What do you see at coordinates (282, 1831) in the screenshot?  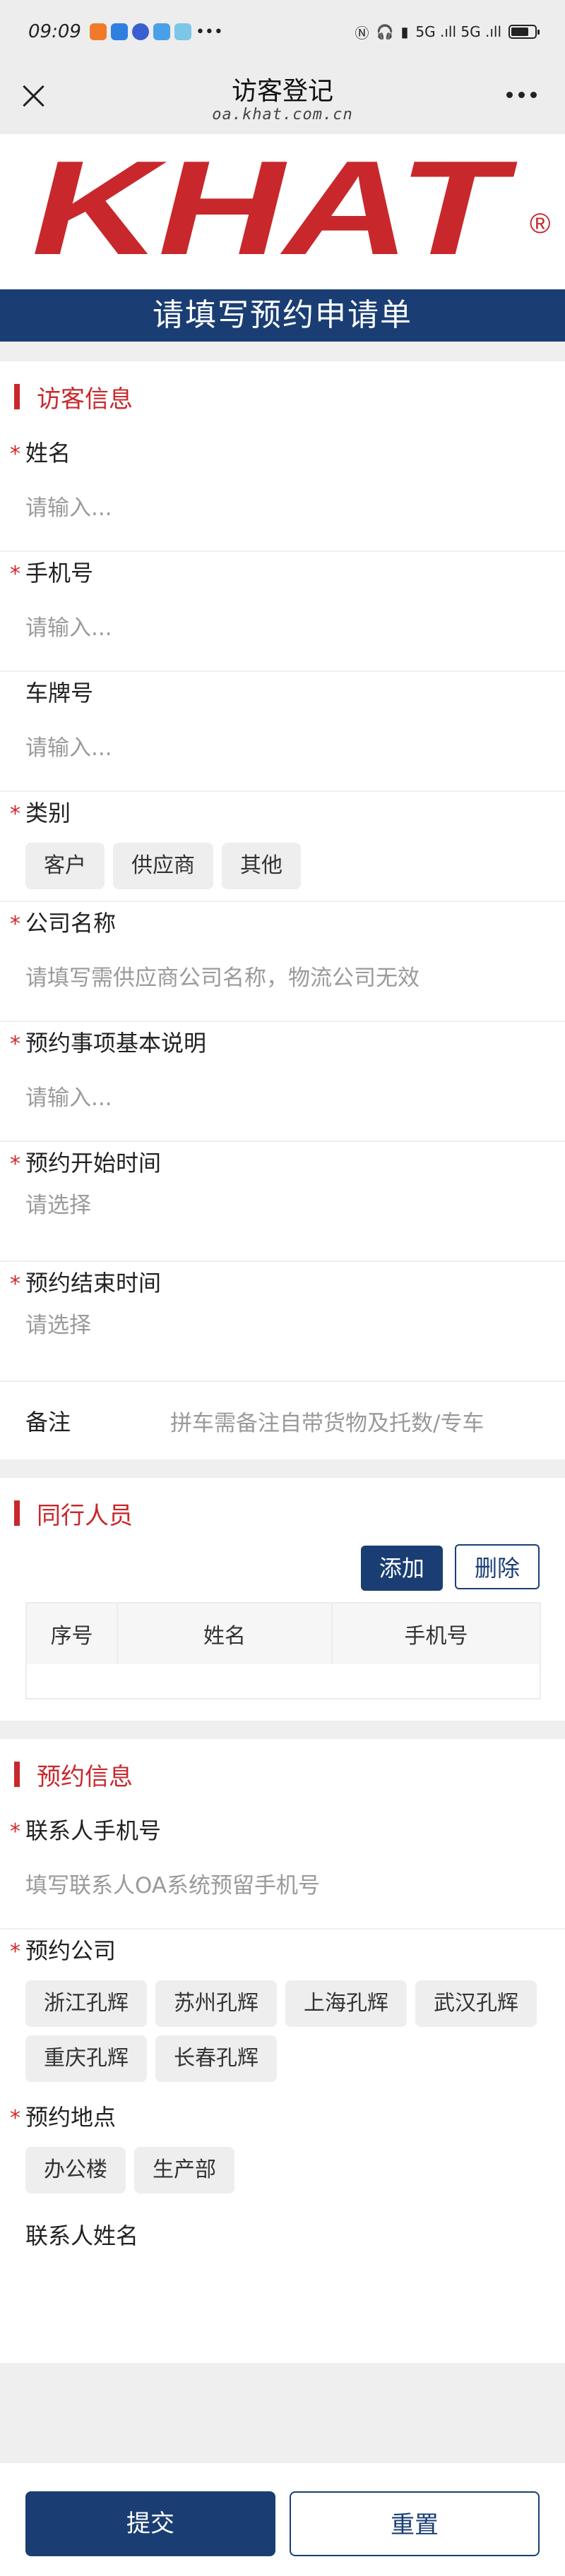 I see `contact-phone-label: 联系人手机号` at bounding box center [282, 1831].